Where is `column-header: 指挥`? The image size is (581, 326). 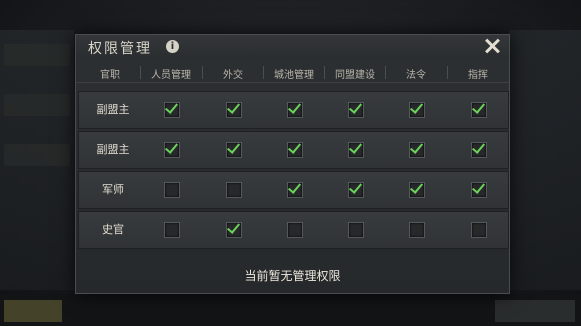
column-header: 指挥 is located at coordinates (478, 75).